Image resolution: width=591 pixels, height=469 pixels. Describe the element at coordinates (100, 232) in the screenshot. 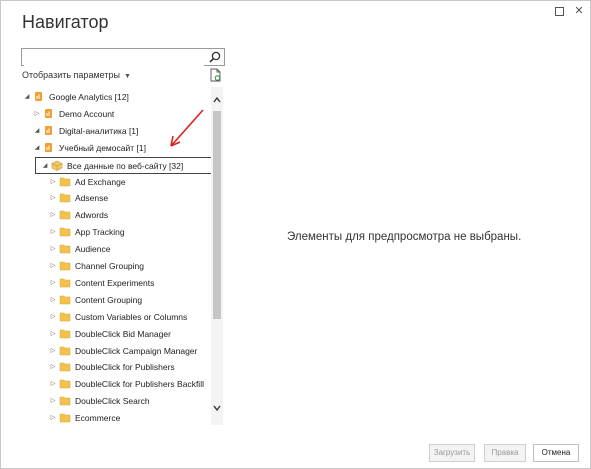

I see `tree-item-label: App Tracking` at that location.